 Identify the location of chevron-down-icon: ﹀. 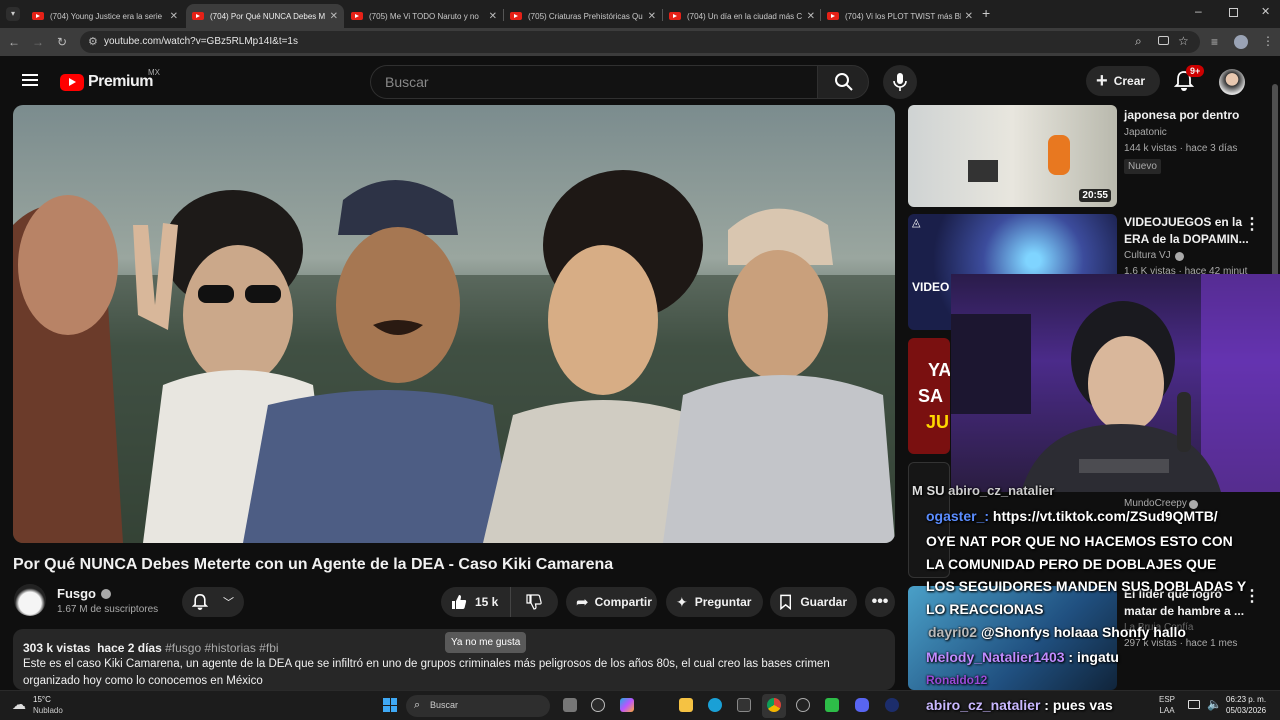
(228, 603).